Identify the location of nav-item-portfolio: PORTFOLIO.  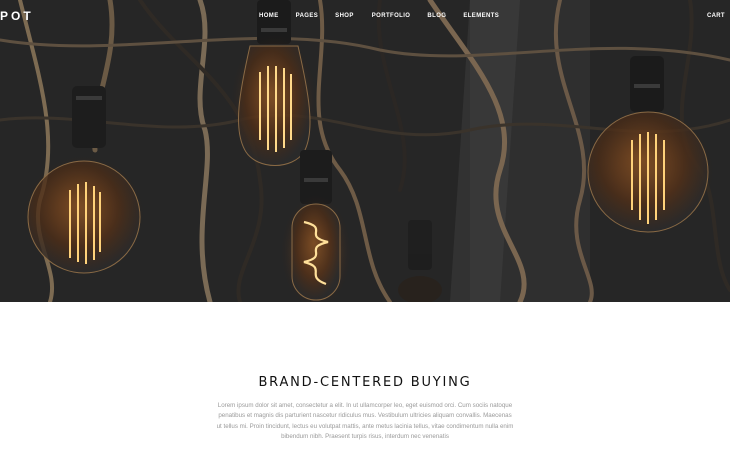
(391, 16).